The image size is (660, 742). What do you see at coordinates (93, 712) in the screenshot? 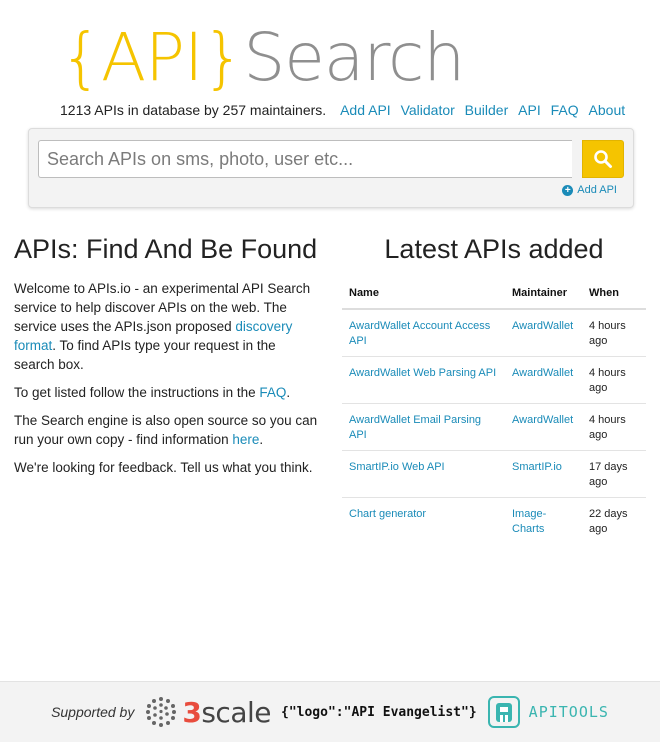
I see `supported-by-label: Supported by` at bounding box center [93, 712].